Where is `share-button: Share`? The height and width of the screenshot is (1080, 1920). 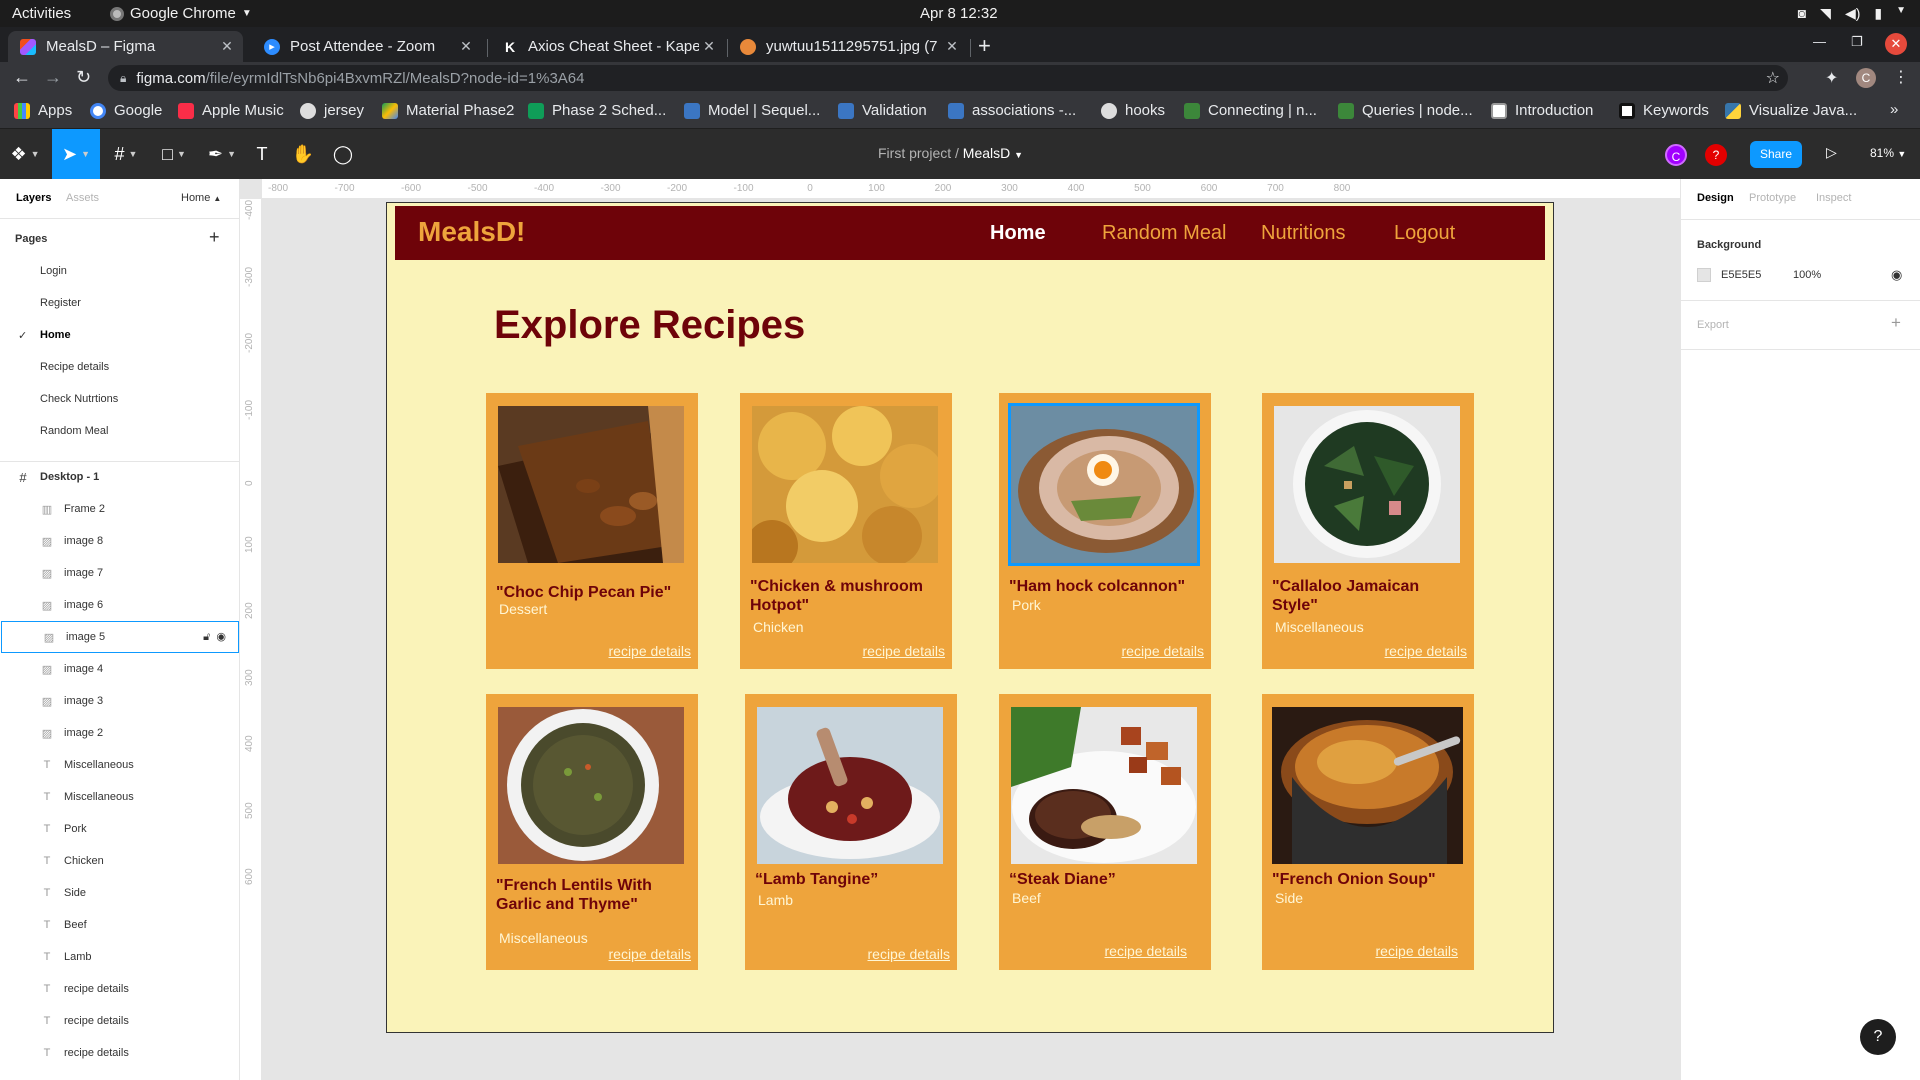 share-button: Share is located at coordinates (1776, 154).